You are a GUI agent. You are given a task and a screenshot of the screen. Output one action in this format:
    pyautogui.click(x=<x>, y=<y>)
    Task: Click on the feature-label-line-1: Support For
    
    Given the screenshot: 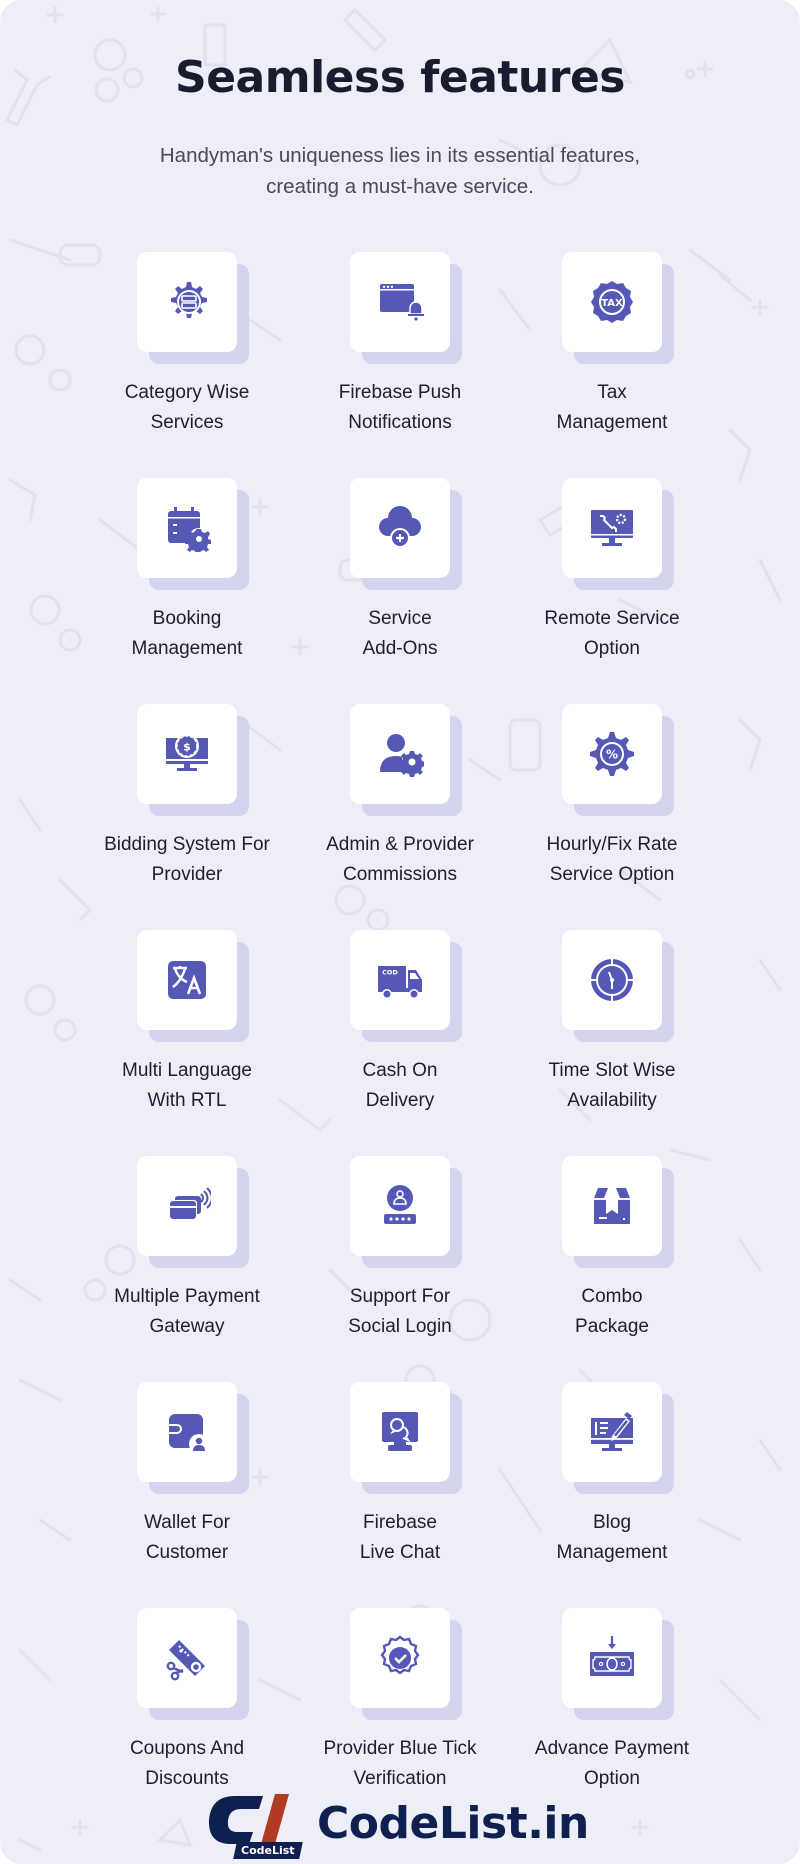 What is the action you would take?
    pyautogui.click(x=400, y=1296)
    